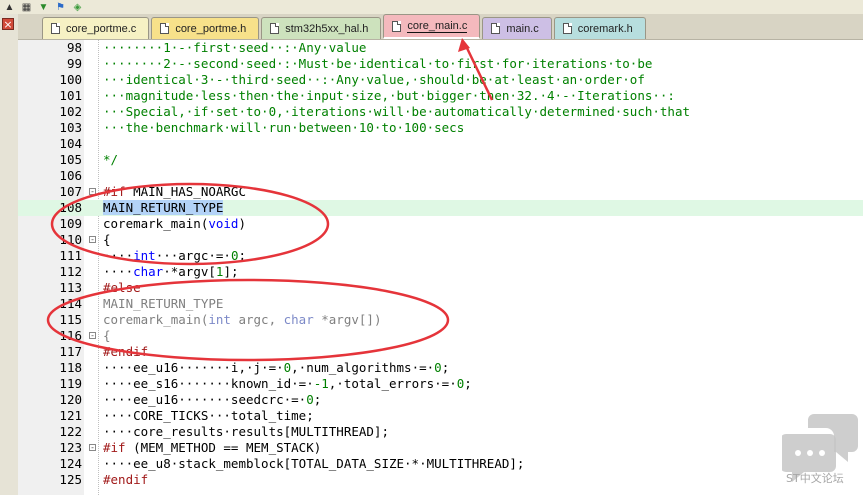  What do you see at coordinates (156, 223) in the screenshot?
I see `code-token: coremark_main(` at bounding box center [156, 223].